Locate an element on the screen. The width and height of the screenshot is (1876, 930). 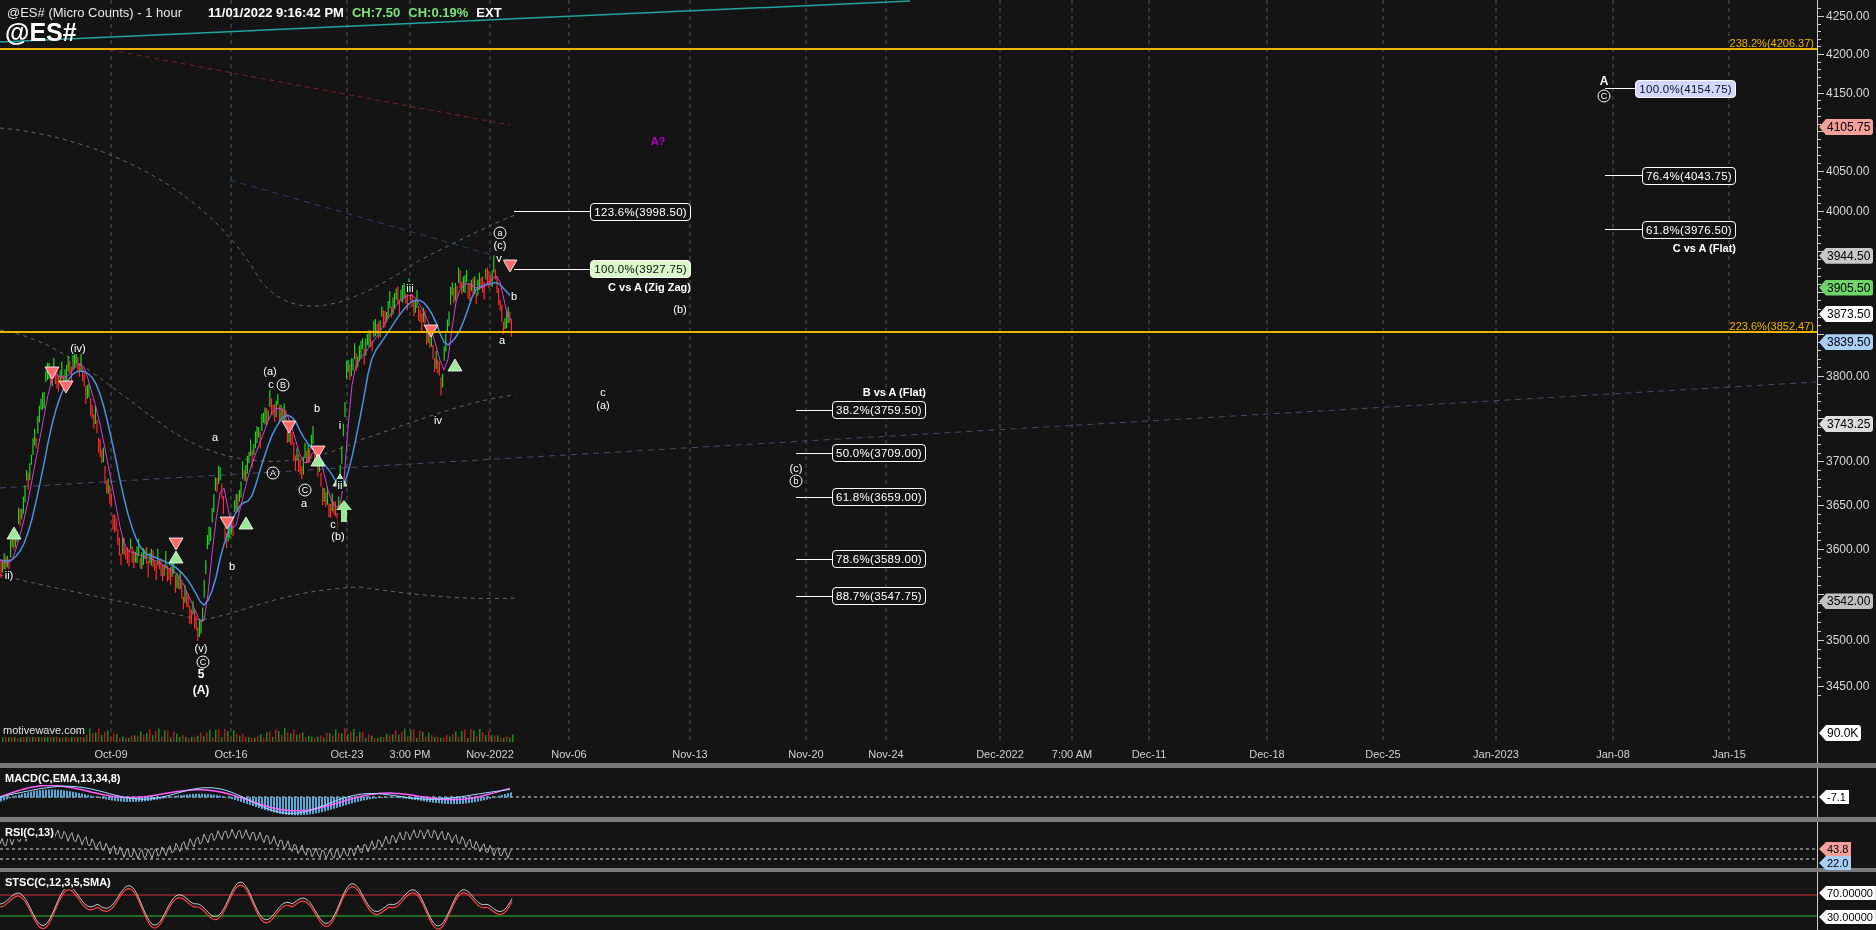
indicator-title: MACD(C,EMA,13,34,8) is located at coordinates (63, 778).